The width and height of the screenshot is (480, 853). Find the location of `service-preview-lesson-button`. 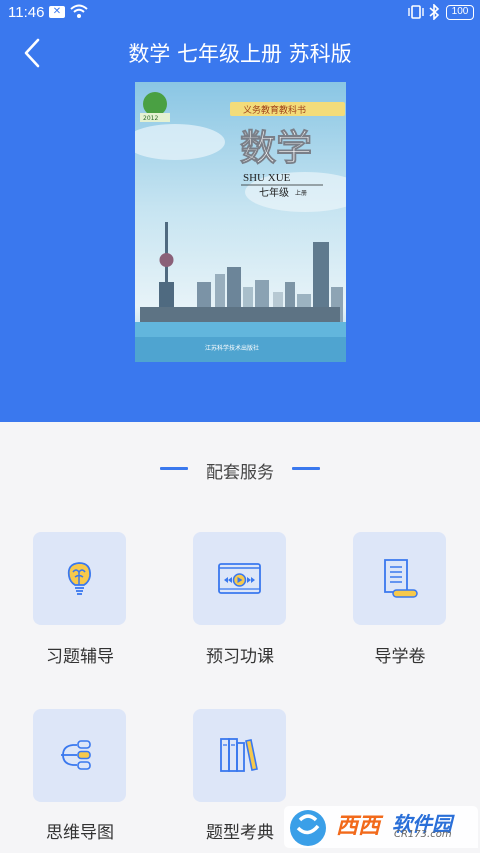

service-preview-lesson-button is located at coordinates (239, 578).